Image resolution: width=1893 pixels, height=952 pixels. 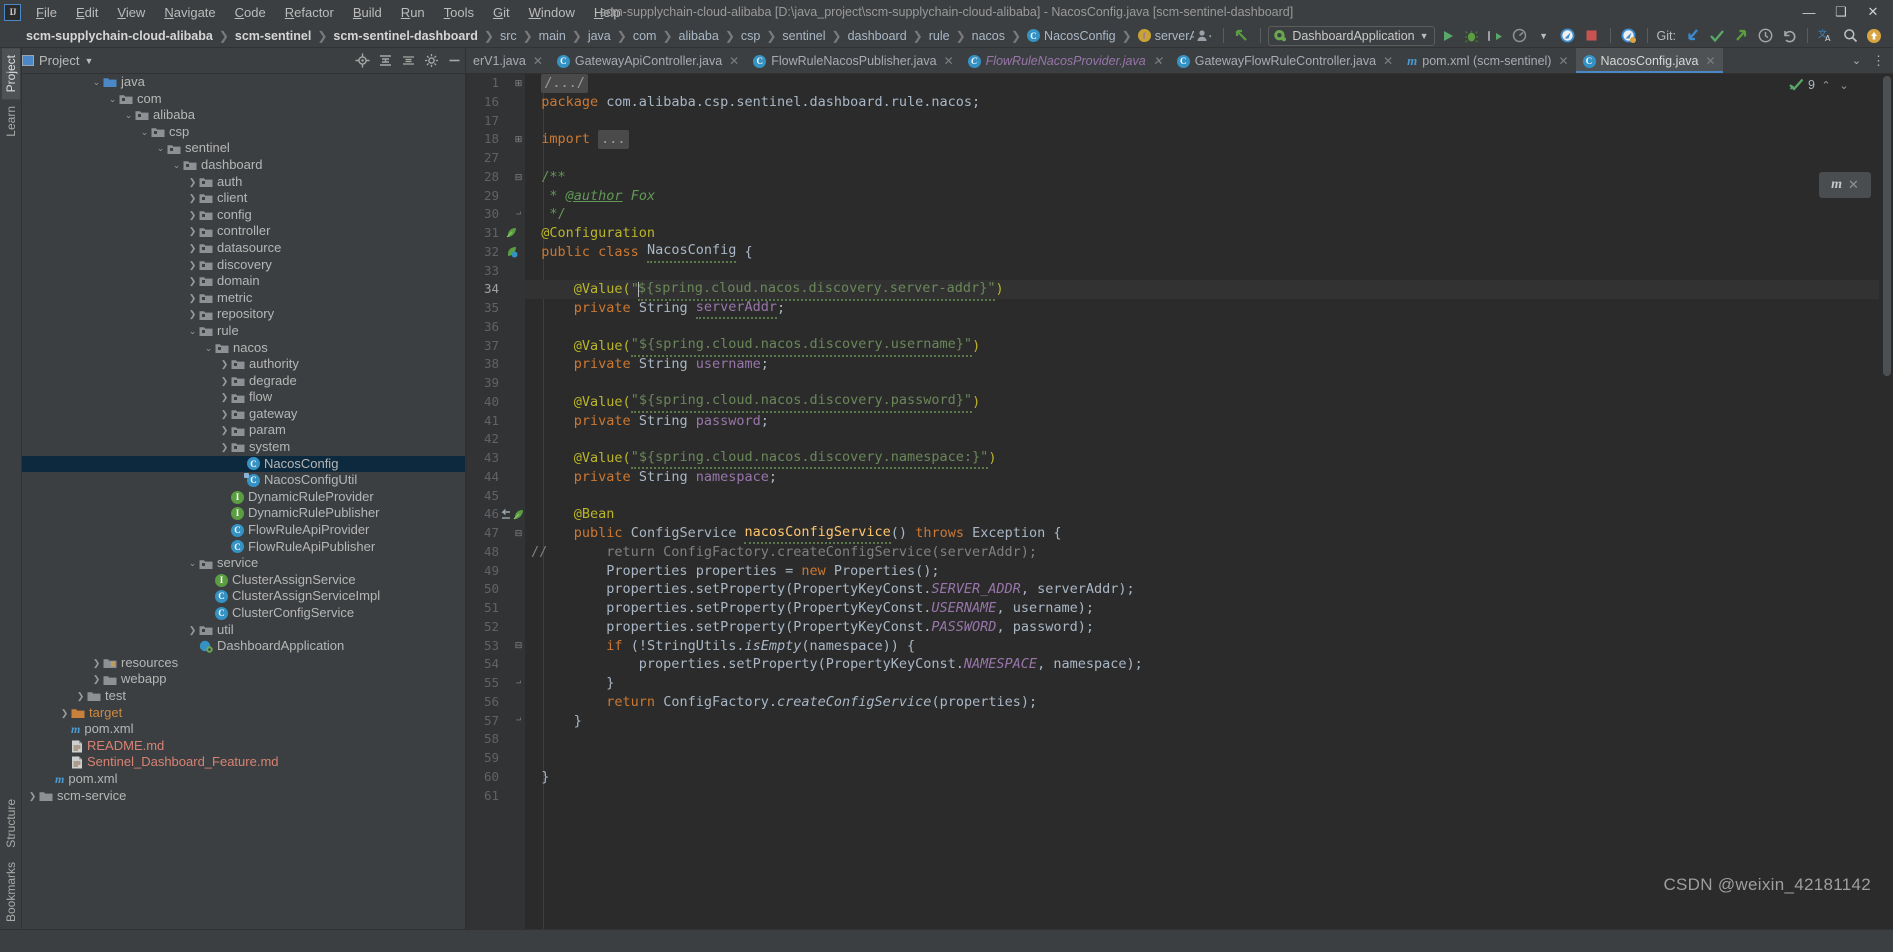 I want to click on tree-item-domain: ❯ domain, so click(x=243, y=281).